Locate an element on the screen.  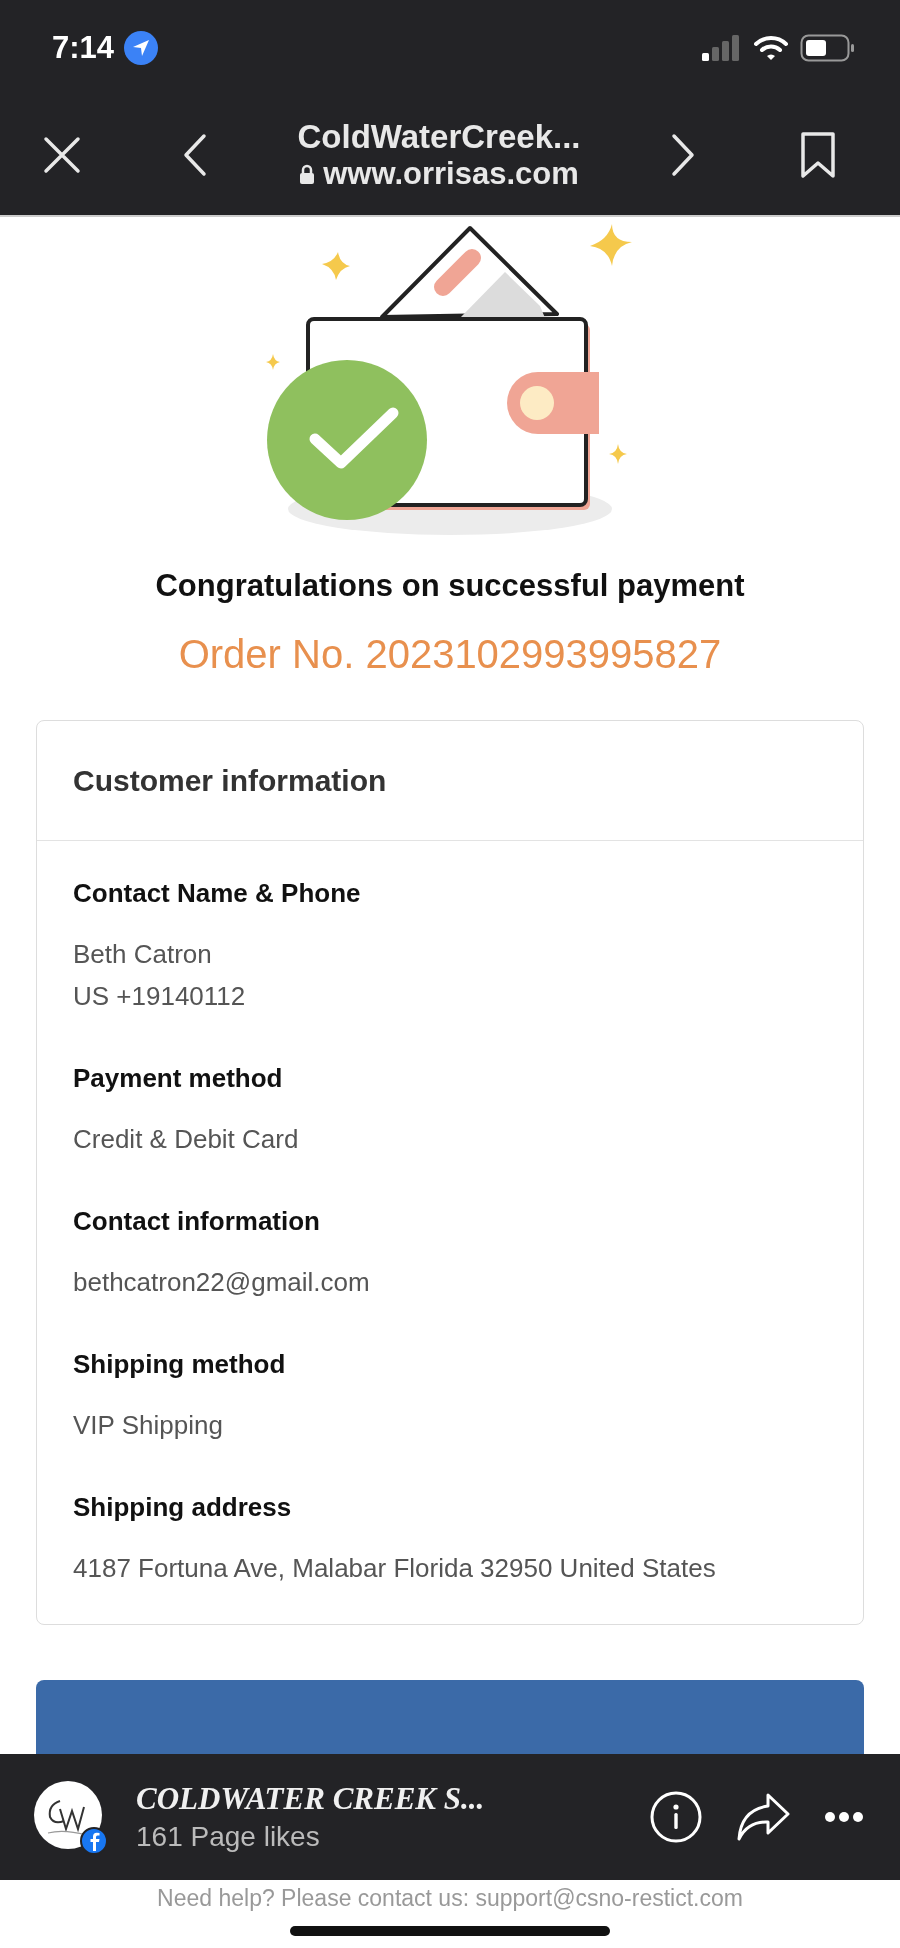
help-text: Need help? Please contact us: support@csno-restict.com is located at coordinates (450, 1898).